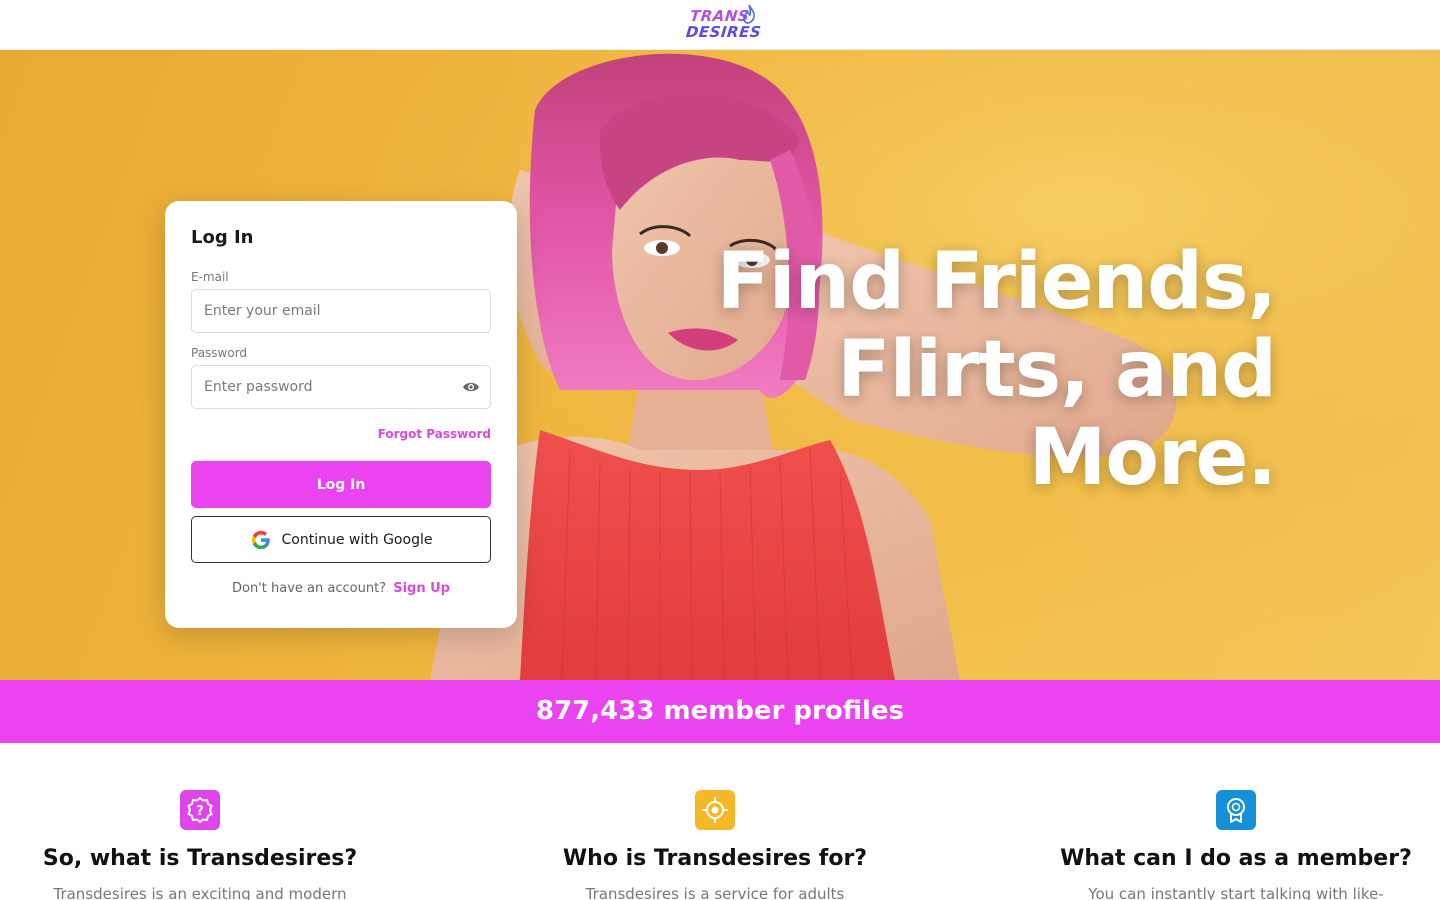  I want to click on transdesires-logo: TRANS DESIRES, so click(723, 26).